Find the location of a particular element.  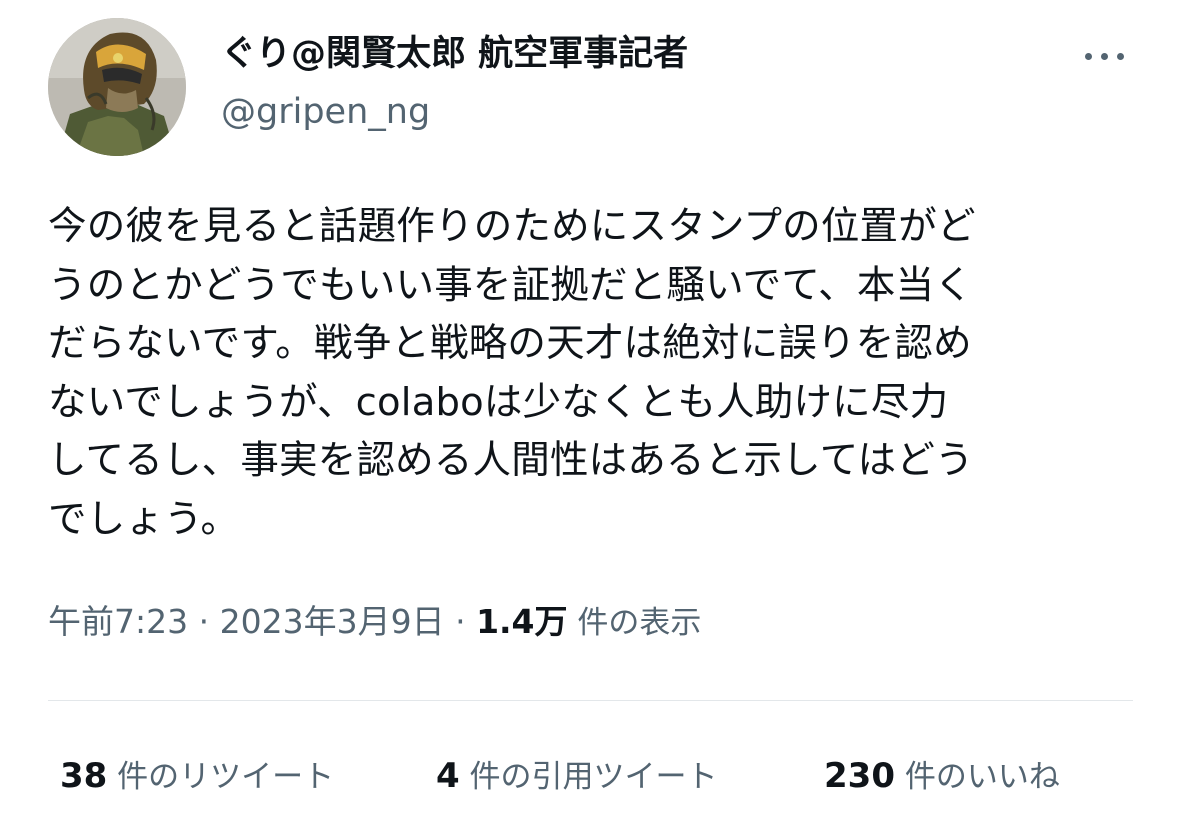

likes-count: 230 is located at coordinates (859, 776).